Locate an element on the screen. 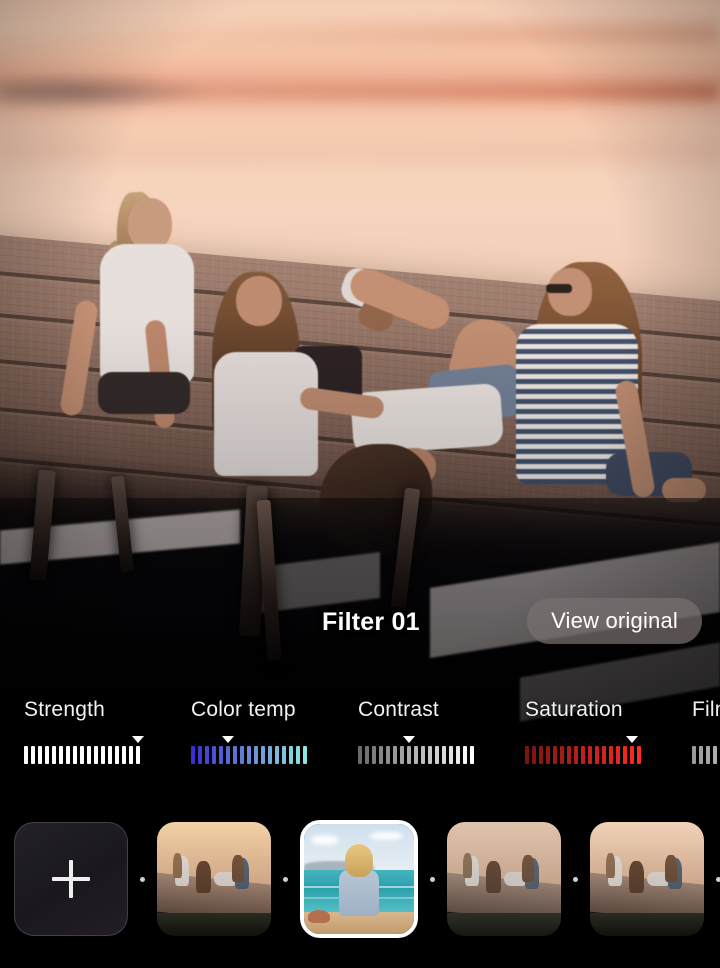 The height and width of the screenshot is (968, 720). adjustment-color-temp: Color temp is located at coordinates (250, 726).